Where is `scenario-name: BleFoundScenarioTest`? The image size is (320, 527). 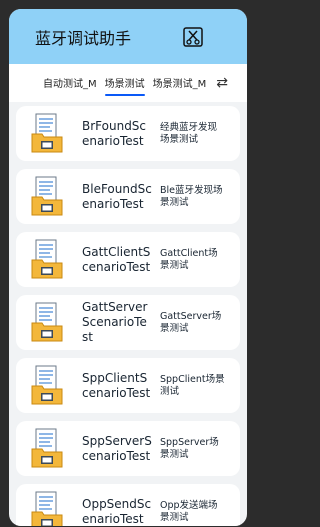 scenario-name: BleFoundScenarioTest is located at coordinates (117, 196).